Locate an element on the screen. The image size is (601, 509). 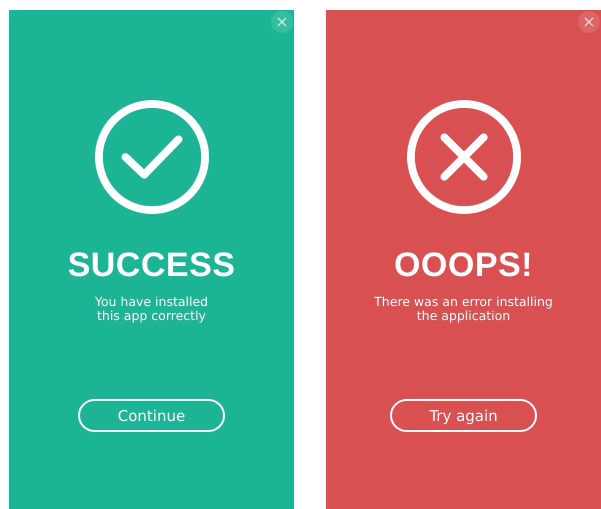
dialog-title: OOOPS! is located at coordinates (464, 265).